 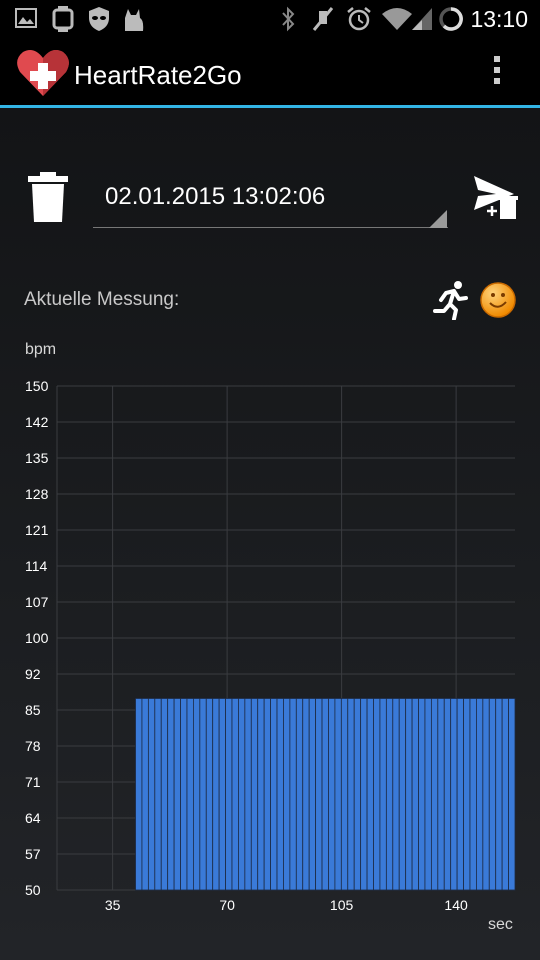 What do you see at coordinates (33, 746) in the screenshot?
I see `y-tick-label: 78` at bounding box center [33, 746].